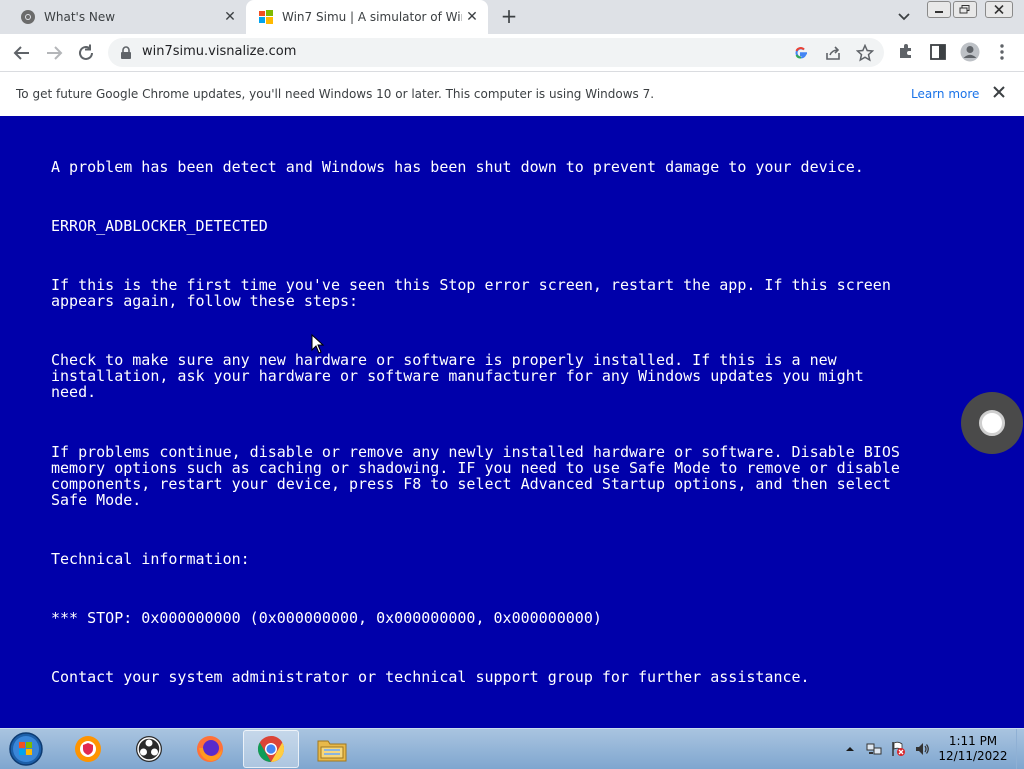 The width and height of the screenshot is (1024, 769). What do you see at coordinates (150, 559) in the screenshot?
I see `bsod-tech-info-header: Technical information:` at bounding box center [150, 559].